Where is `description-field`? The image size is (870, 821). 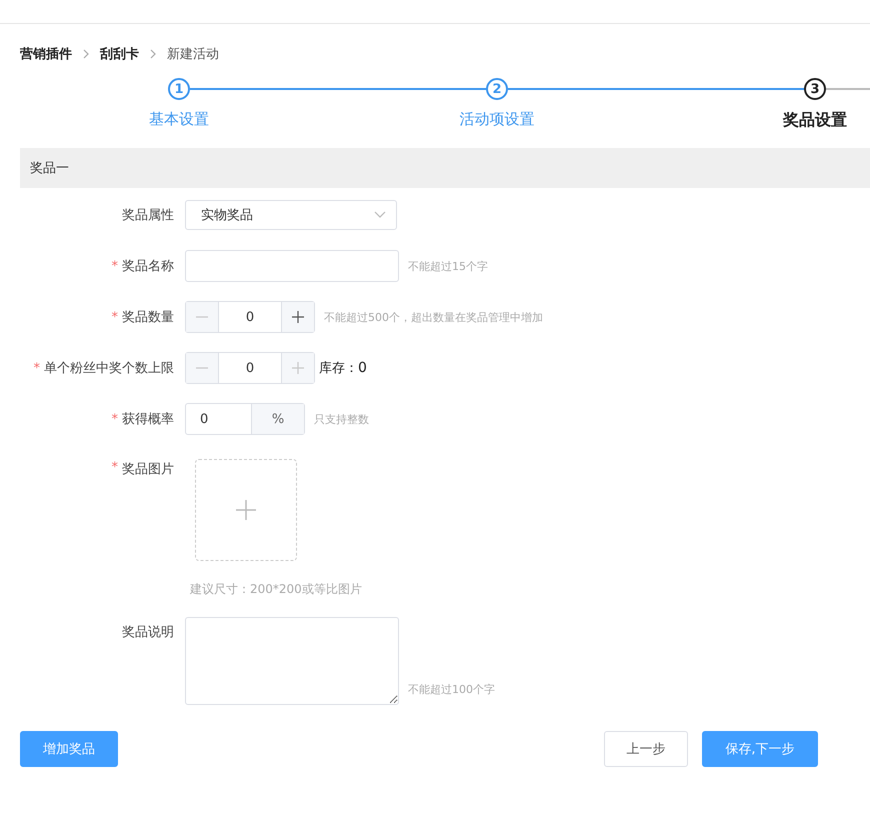
description-field is located at coordinates (292, 661).